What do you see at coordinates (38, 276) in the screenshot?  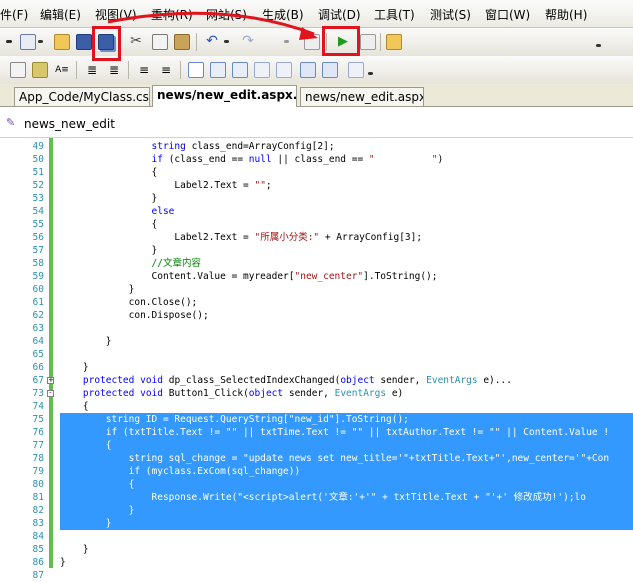 I see `line-number: 59` at bounding box center [38, 276].